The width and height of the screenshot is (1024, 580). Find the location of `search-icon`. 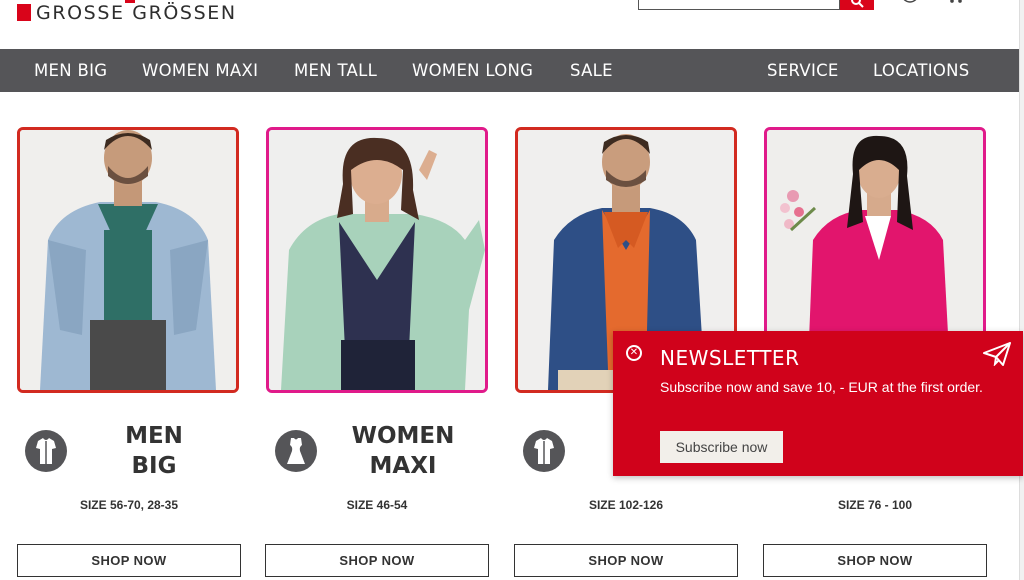

search-icon is located at coordinates (857, 4).